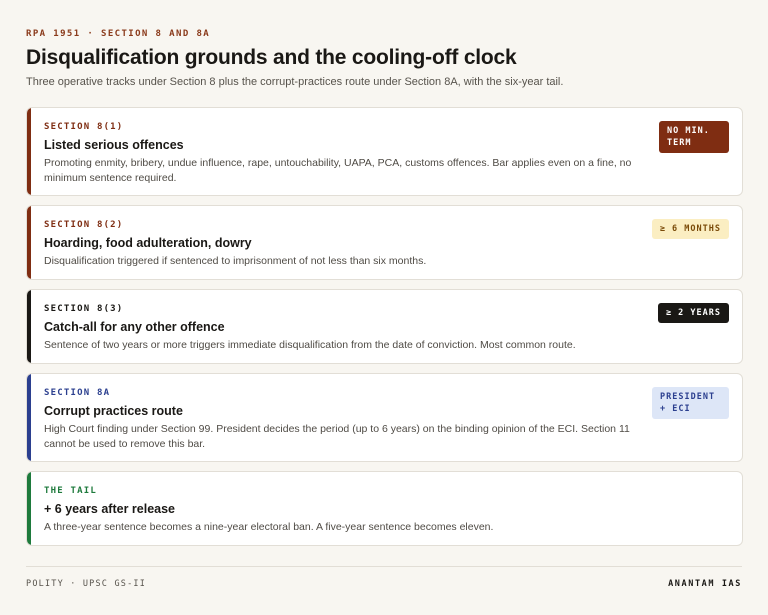  I want to click on card-label: SECTION 8(1), so click(84, 127).